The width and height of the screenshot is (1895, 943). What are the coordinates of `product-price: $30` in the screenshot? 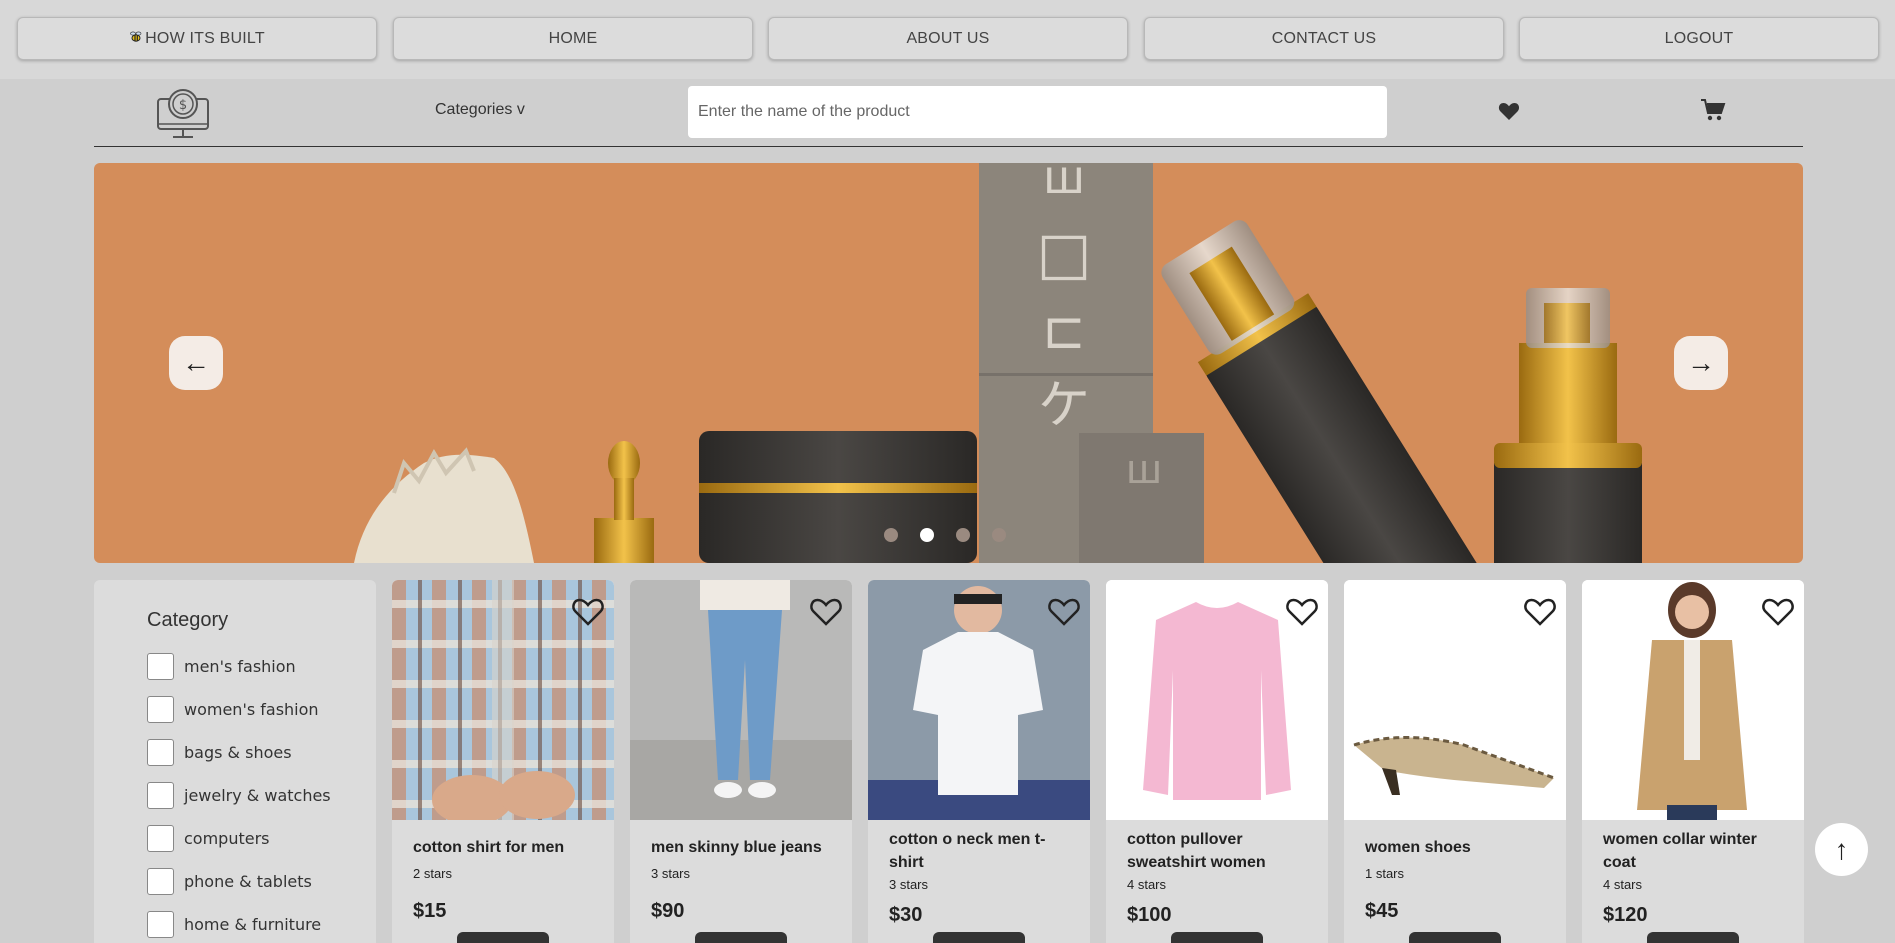 It's located at (906, 915).